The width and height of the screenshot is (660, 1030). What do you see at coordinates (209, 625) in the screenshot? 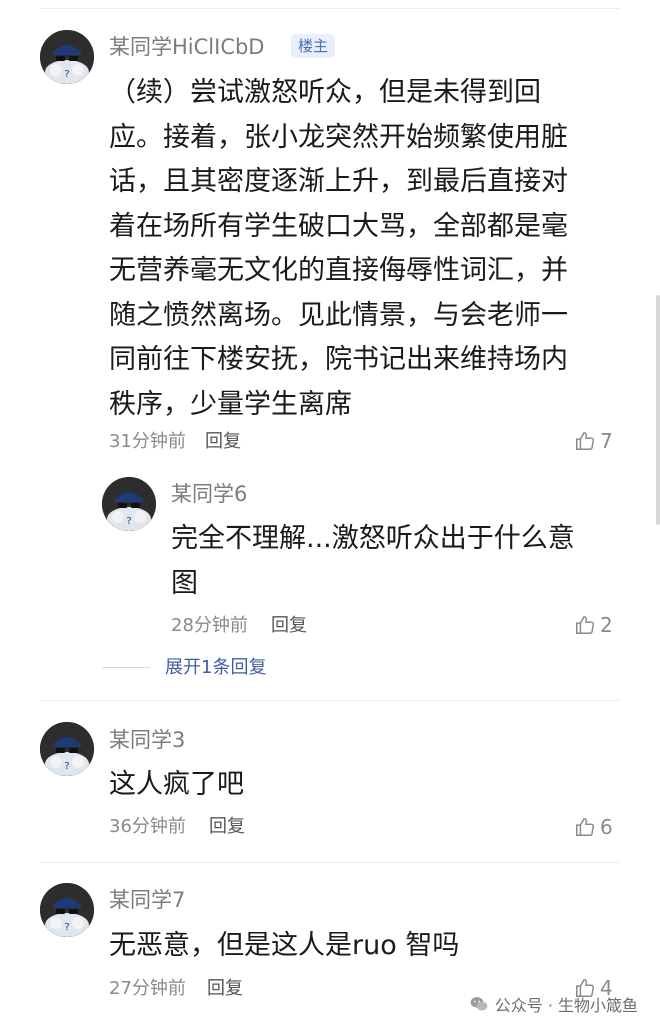
I see `reply-timestamp: 28分钟前` at bounding box center [209, 625].